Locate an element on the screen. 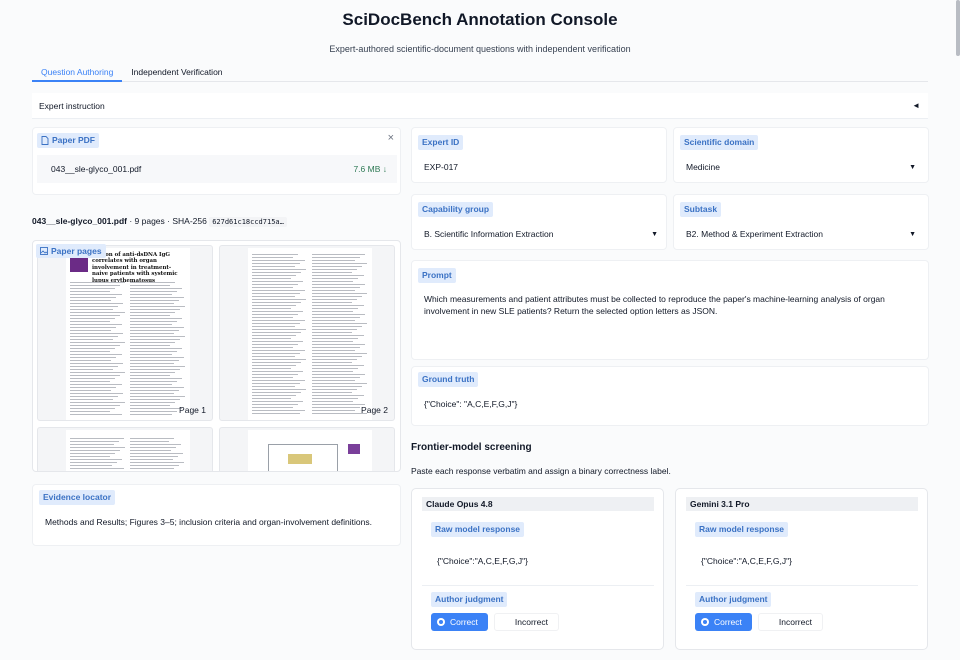  pdf-file-row: 043__sle-glyco_001.pdf 7.6 MB ↓ is located at coordinates (217, 169).